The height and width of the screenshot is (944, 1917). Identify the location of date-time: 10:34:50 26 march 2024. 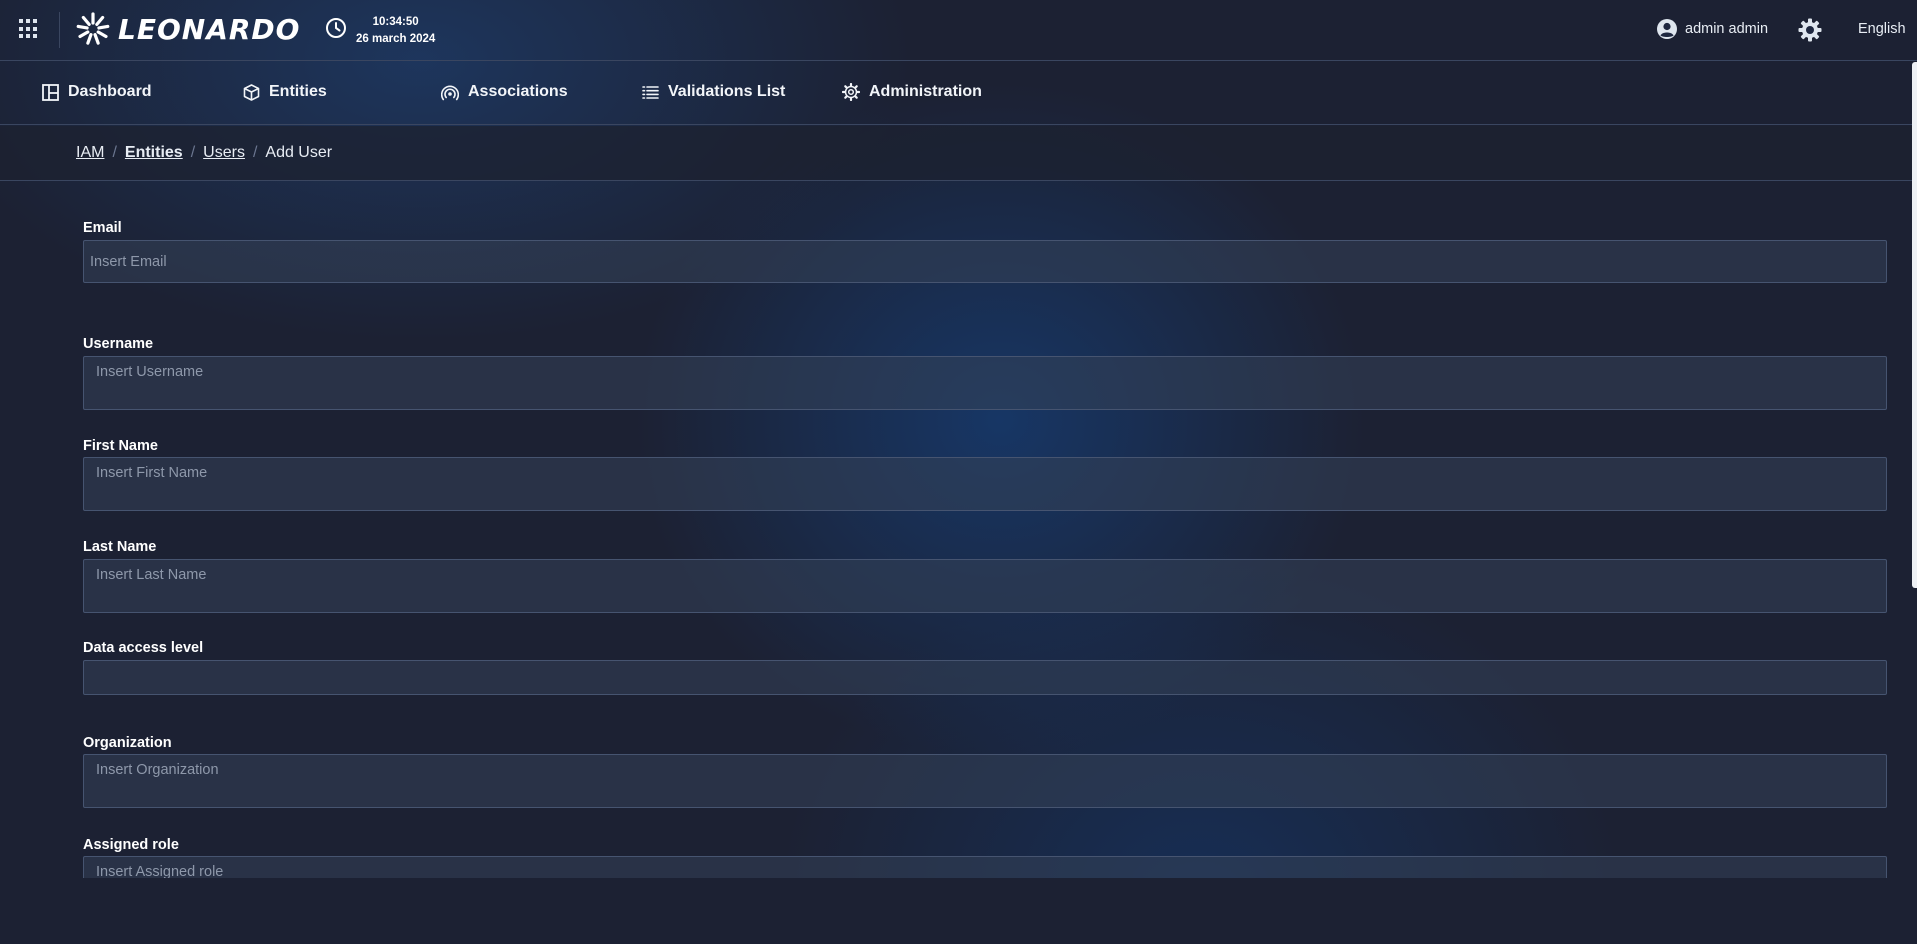
(395, 31).